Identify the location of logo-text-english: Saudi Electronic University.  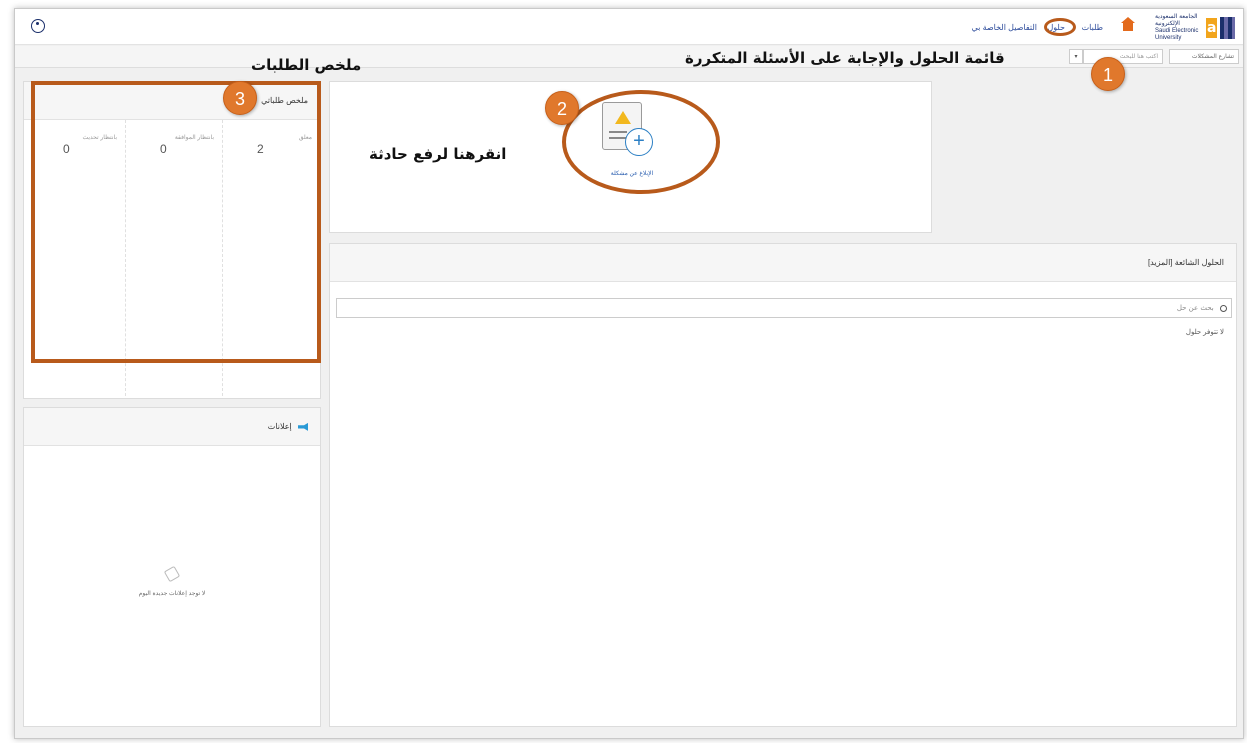
(1177, 34).